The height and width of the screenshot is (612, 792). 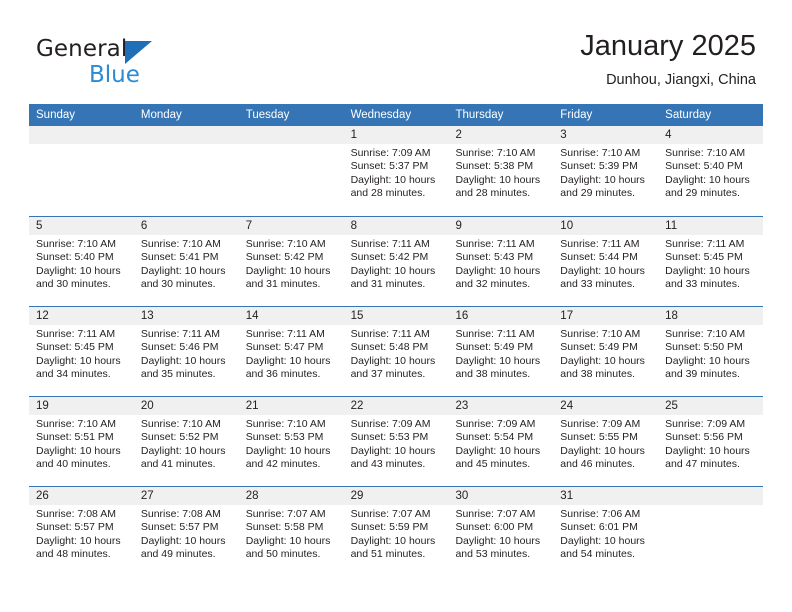 I want to click on daylight-line2: and 51 minutes., so click(x=388, y=553).